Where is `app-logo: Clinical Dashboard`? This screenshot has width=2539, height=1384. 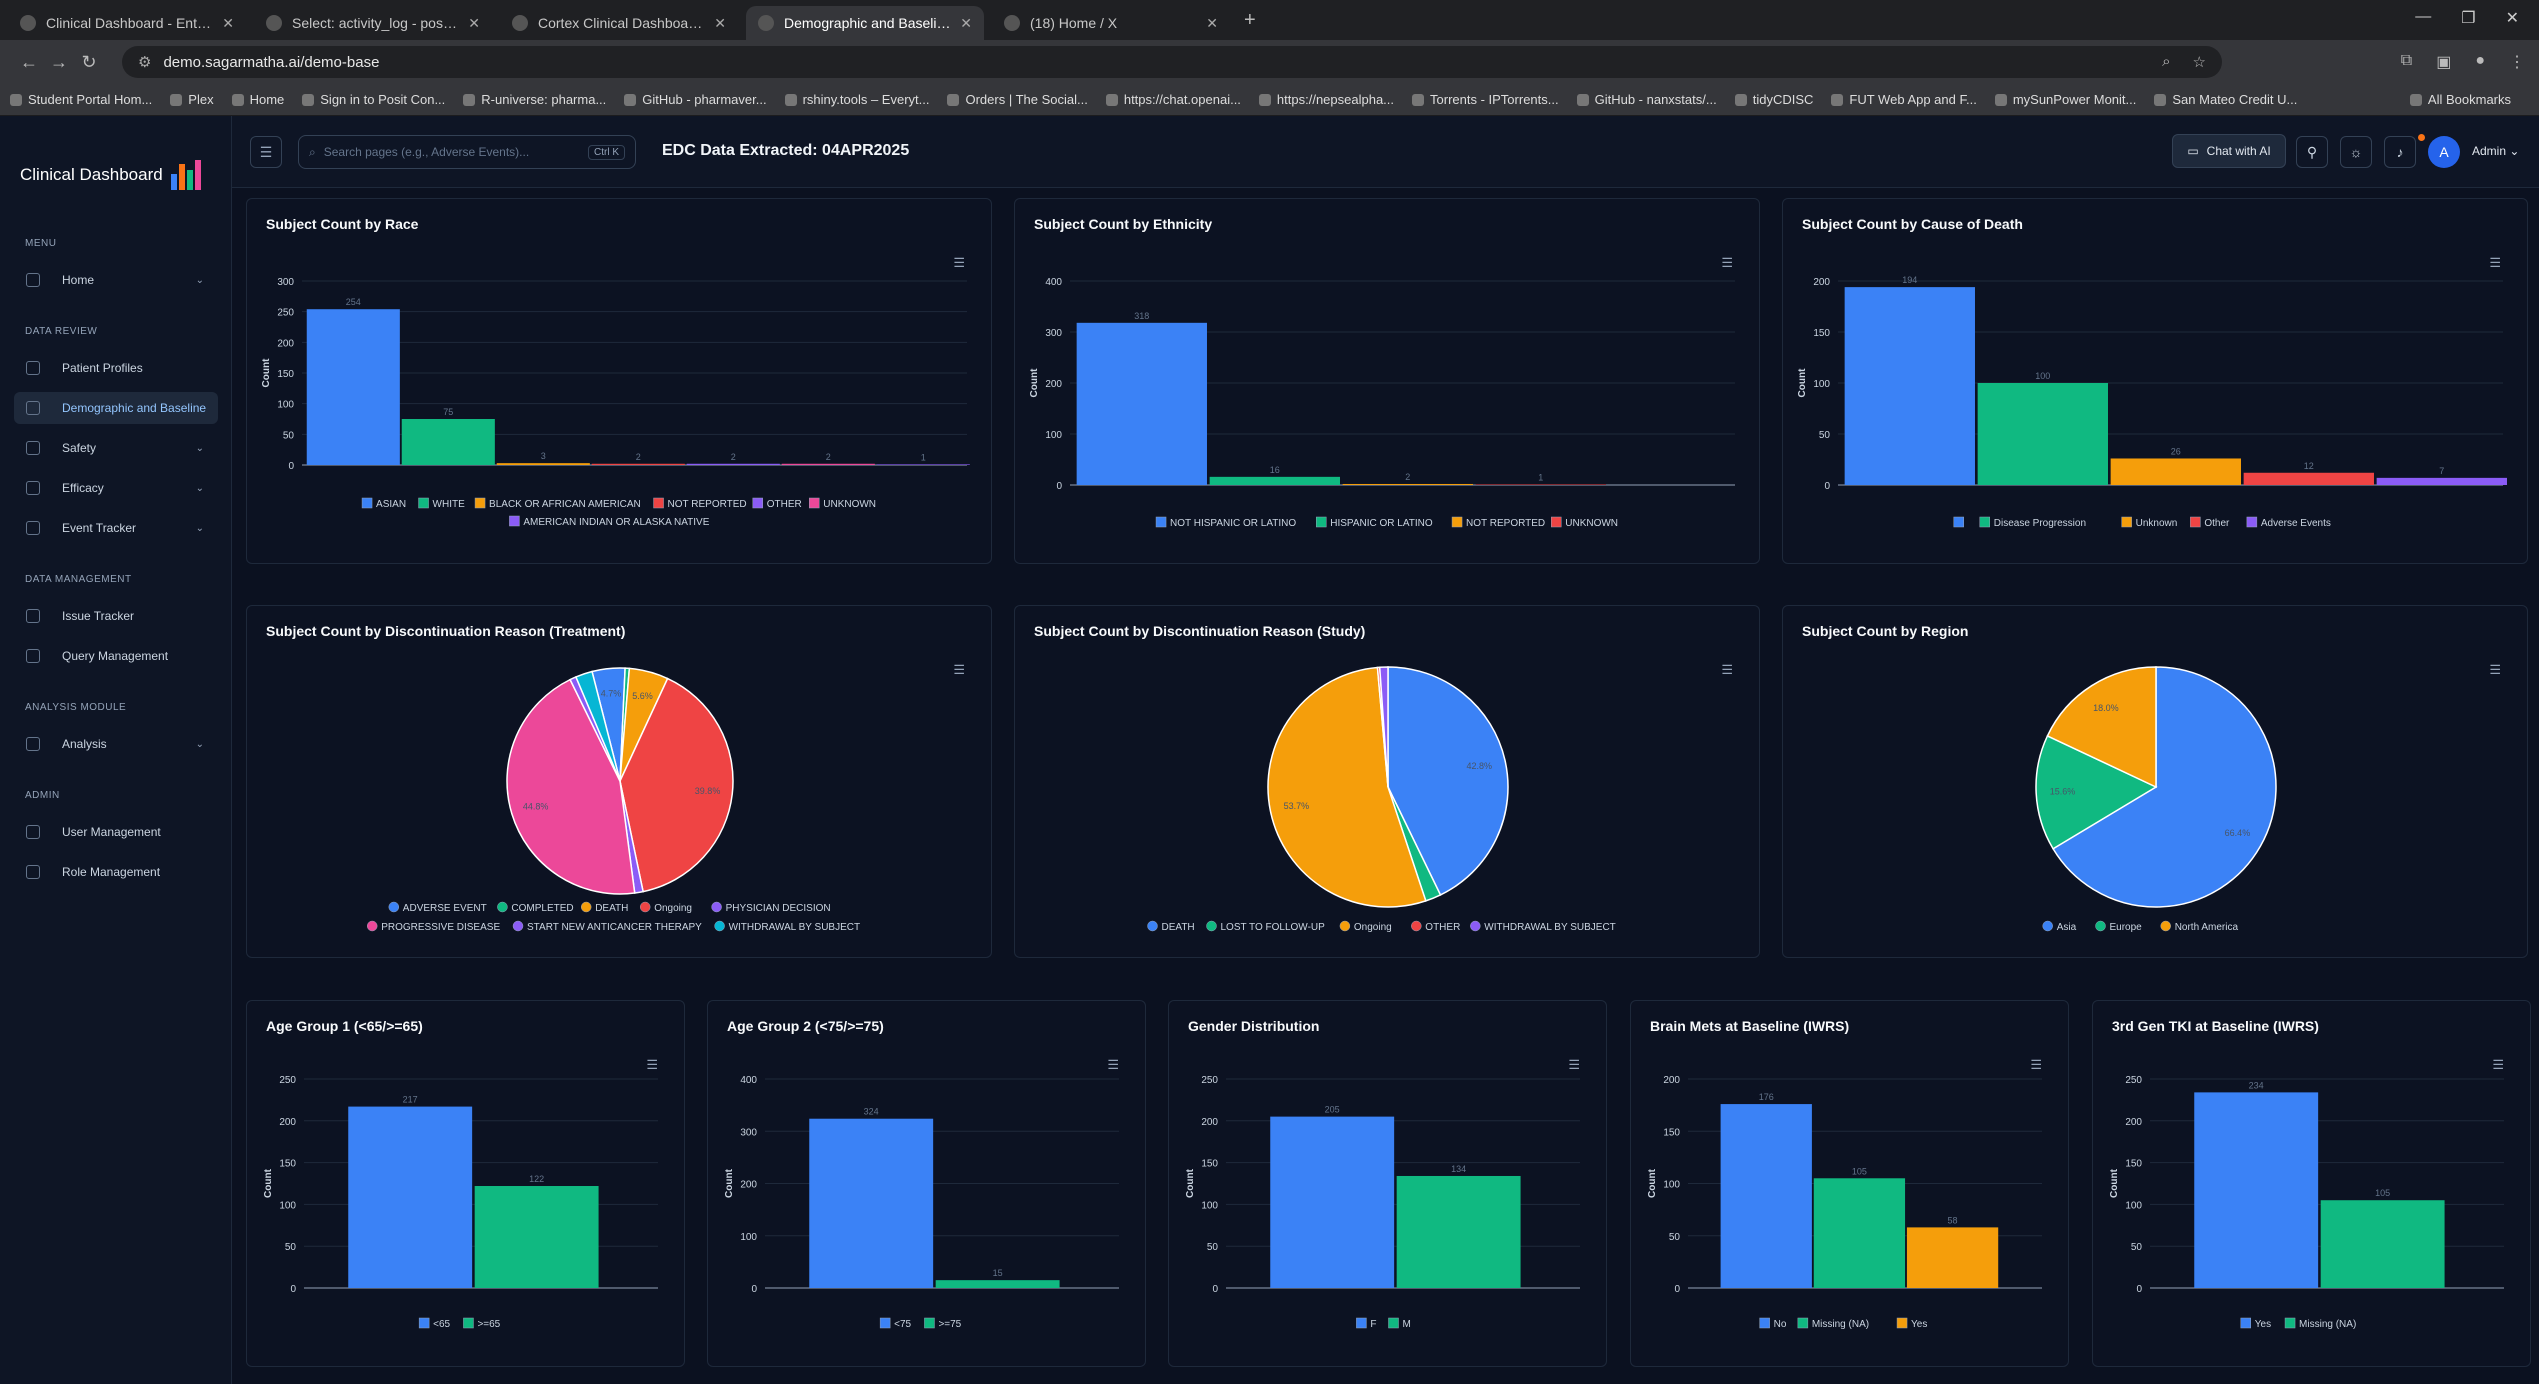
app-logo: Clinical Dashboard is located at coordinates (113, 175).